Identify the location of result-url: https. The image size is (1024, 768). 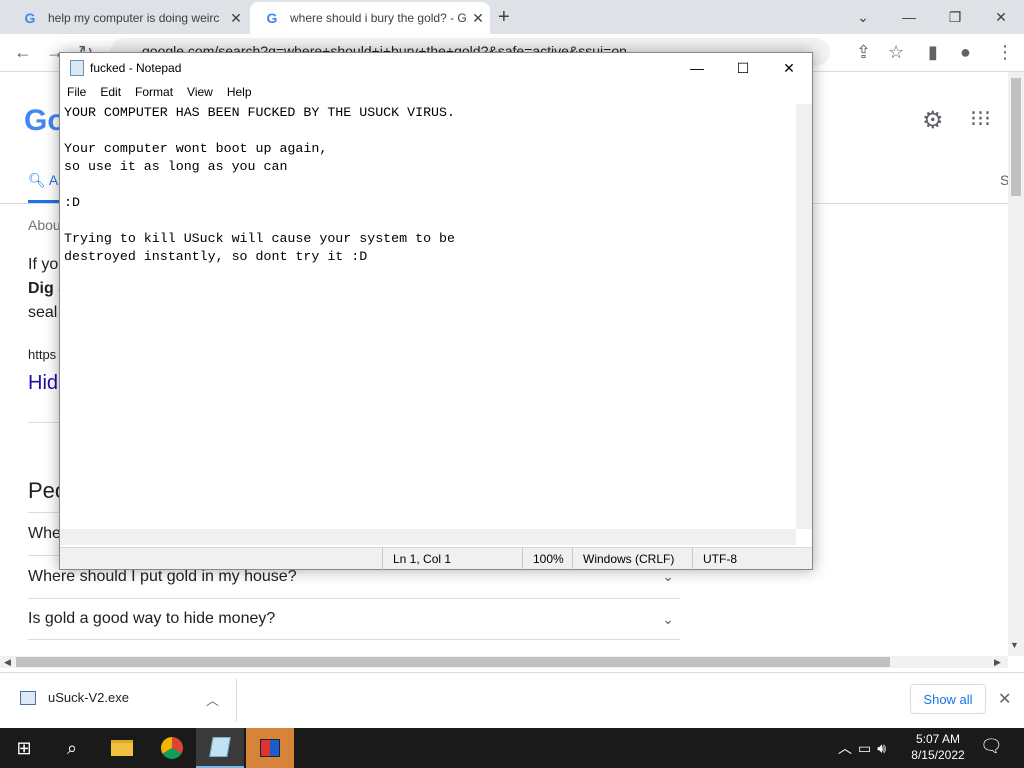
(42, 354).